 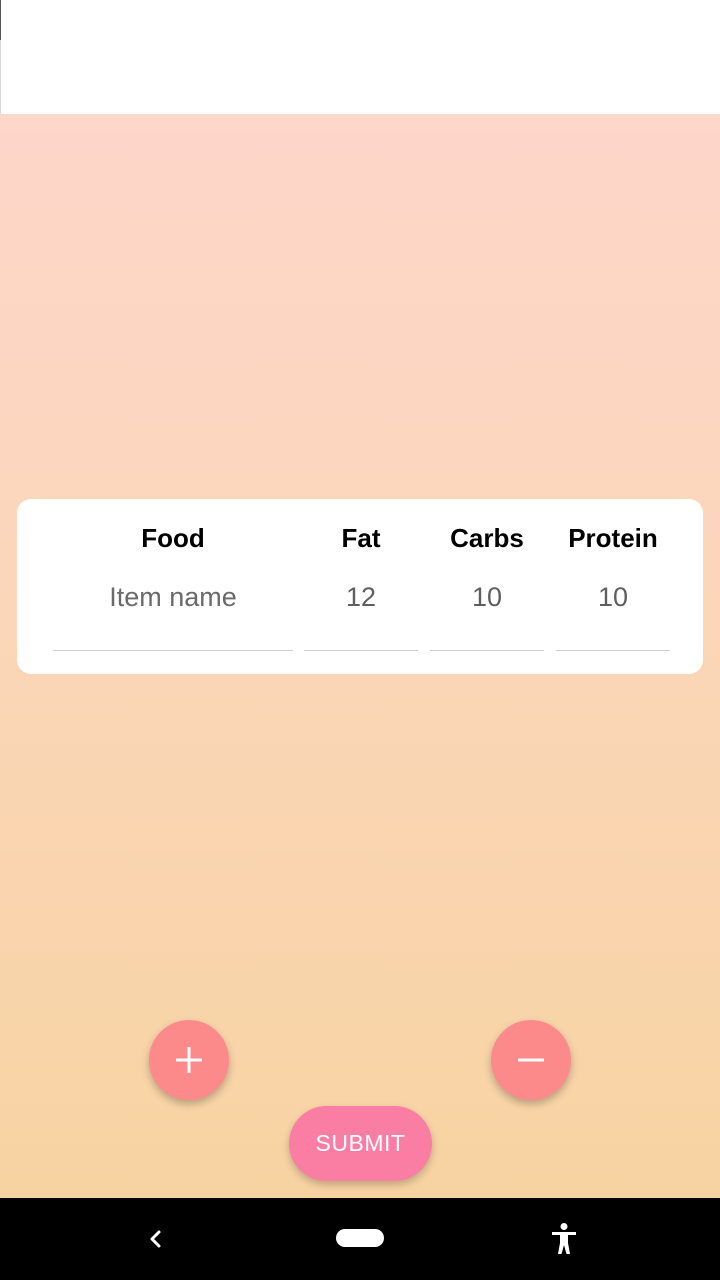 I want to click on header-food: Food, so click(x=173, y=538).